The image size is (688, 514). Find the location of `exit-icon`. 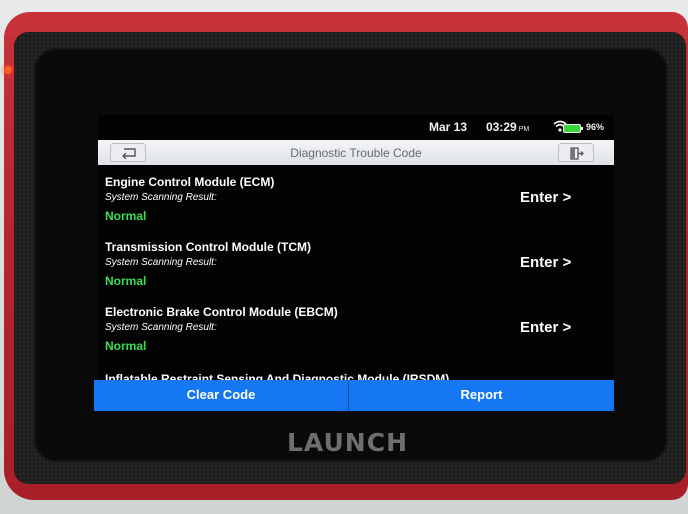

exit-icon is located at coordinates (577, 153).